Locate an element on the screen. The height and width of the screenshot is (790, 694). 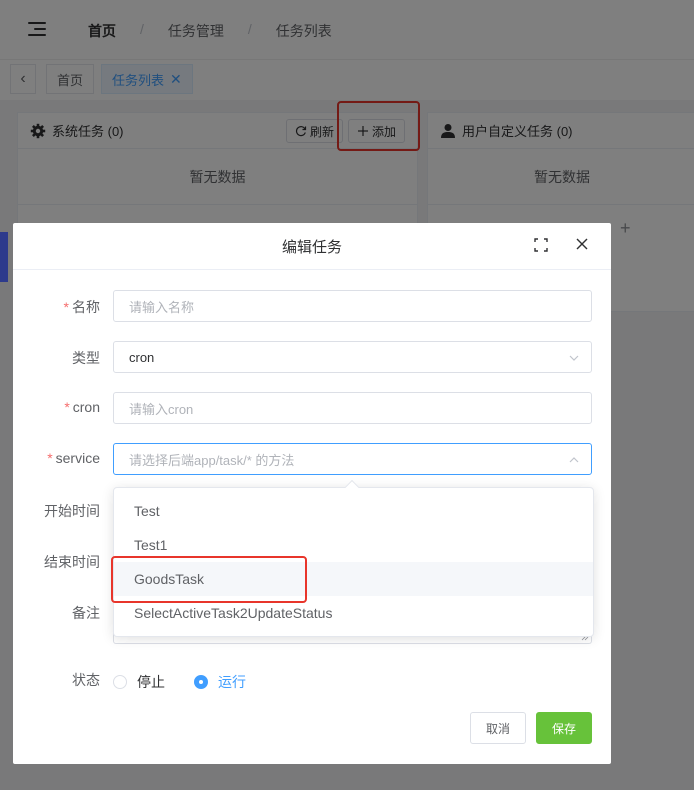
type-label: 类型 is located at coordinates (86, 358).